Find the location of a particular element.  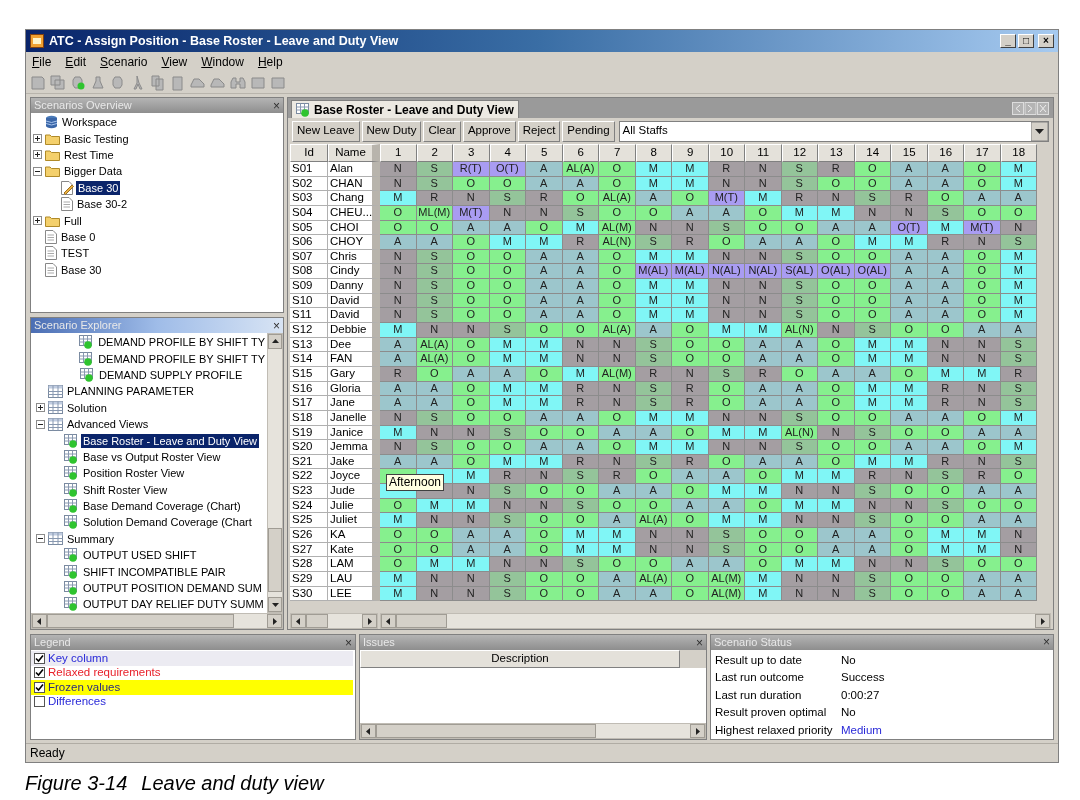

toolbar-button: New Leave is located at coordinates (326, 131).